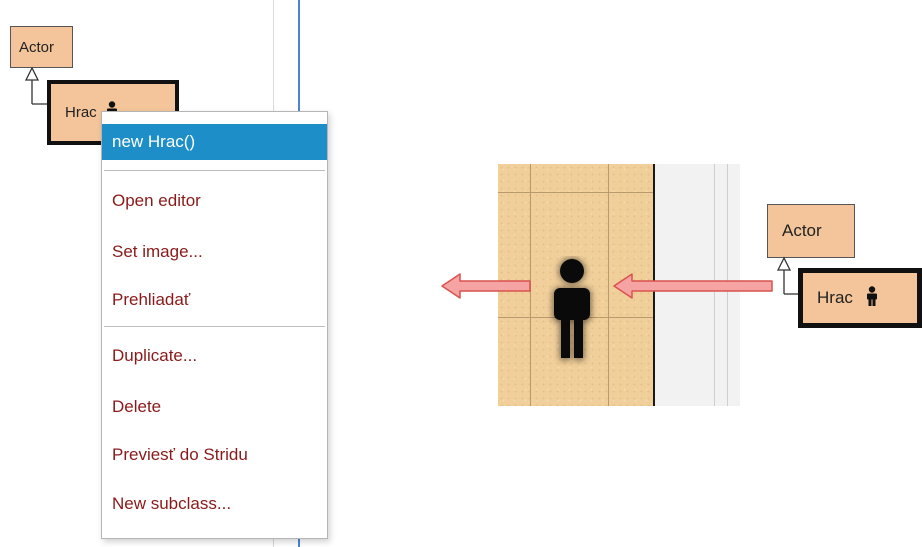 The height and width of the screenshot is (547, 922). Describe the element at coordinates (860, 298) in the screenshot. I see `class-hrac: Hrac` at that location.